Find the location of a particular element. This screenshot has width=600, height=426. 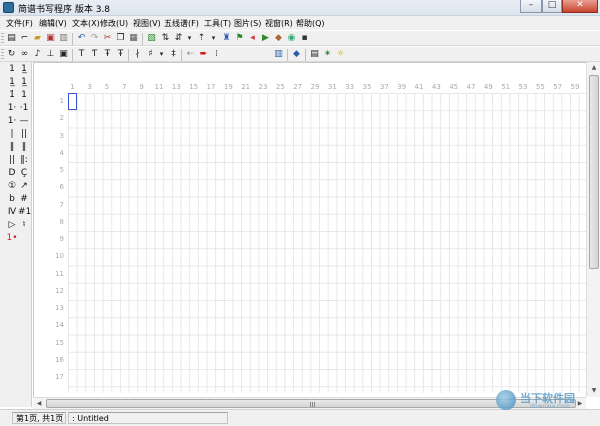

palette-symbol: ① is located at coordinates (12, 186).